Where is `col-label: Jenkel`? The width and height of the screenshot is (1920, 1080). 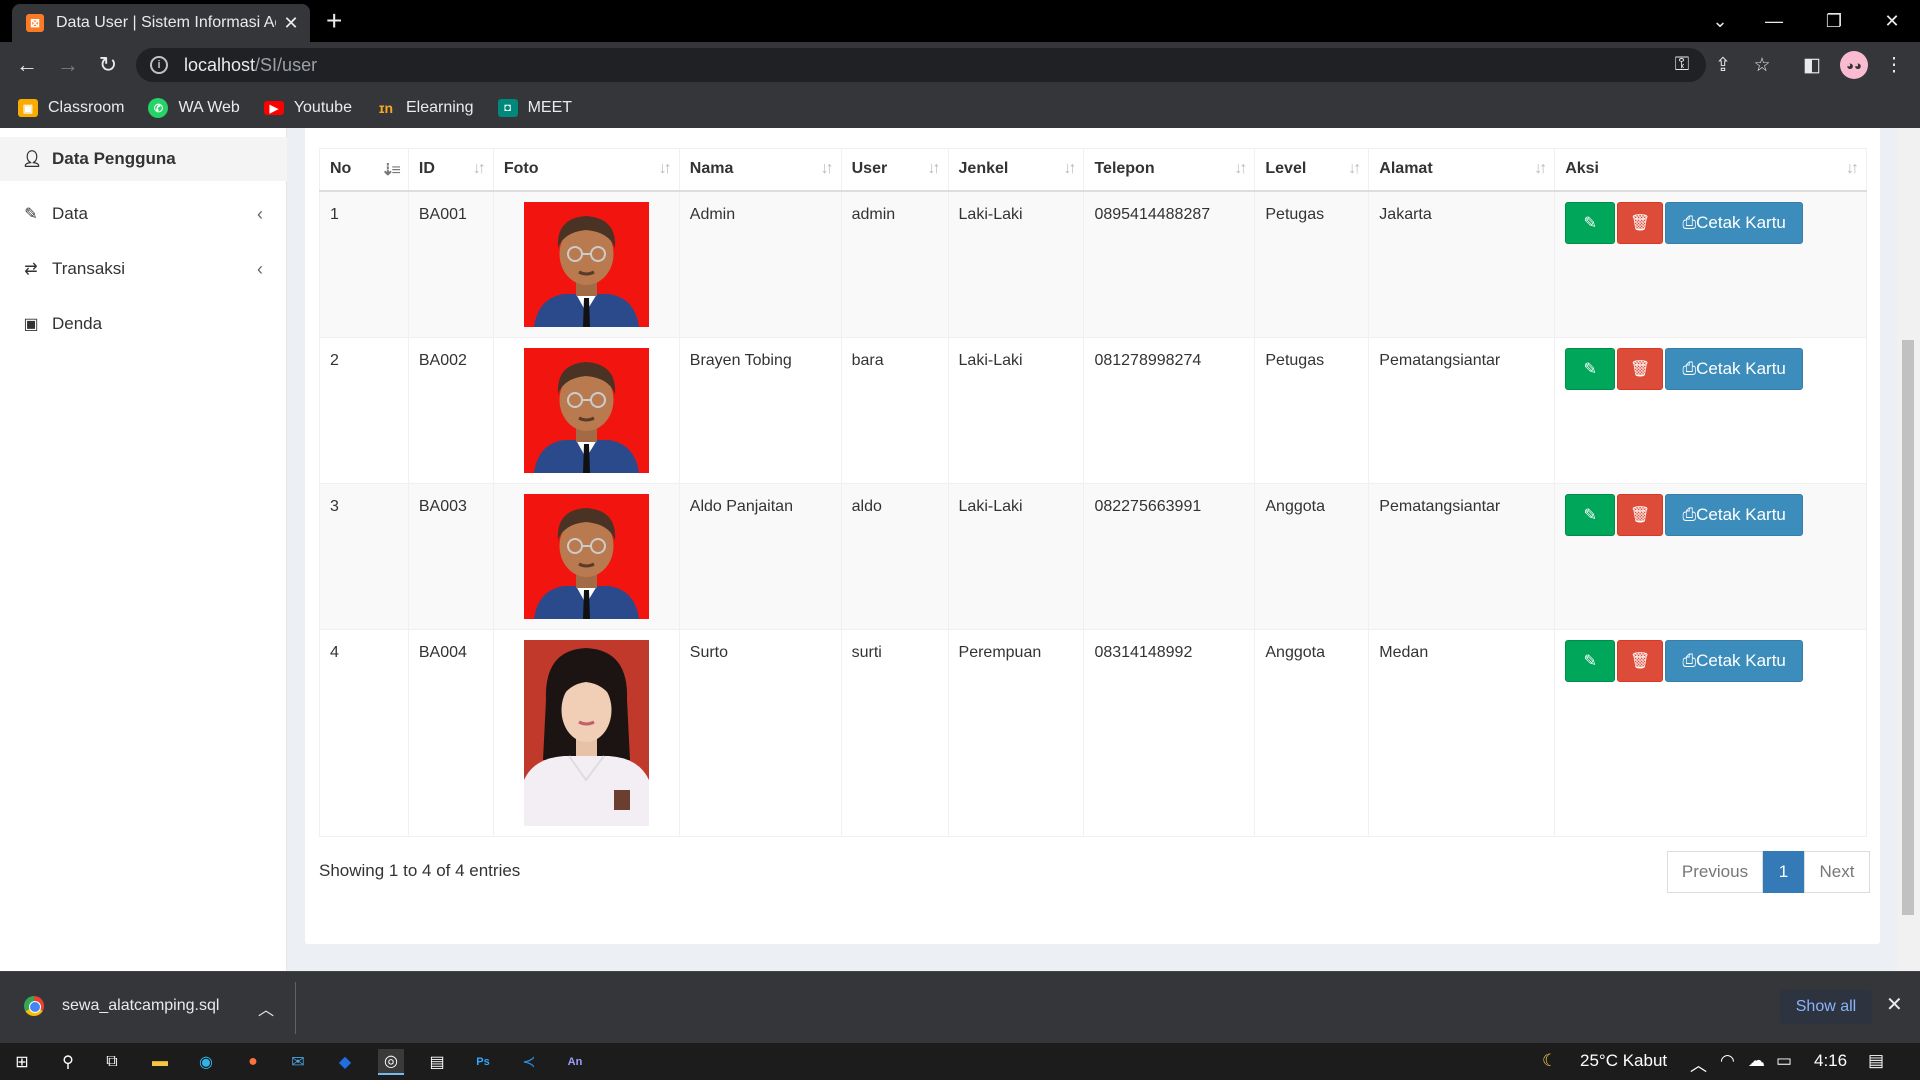
col-label: Jenkel is located at coordinates (983, 169).